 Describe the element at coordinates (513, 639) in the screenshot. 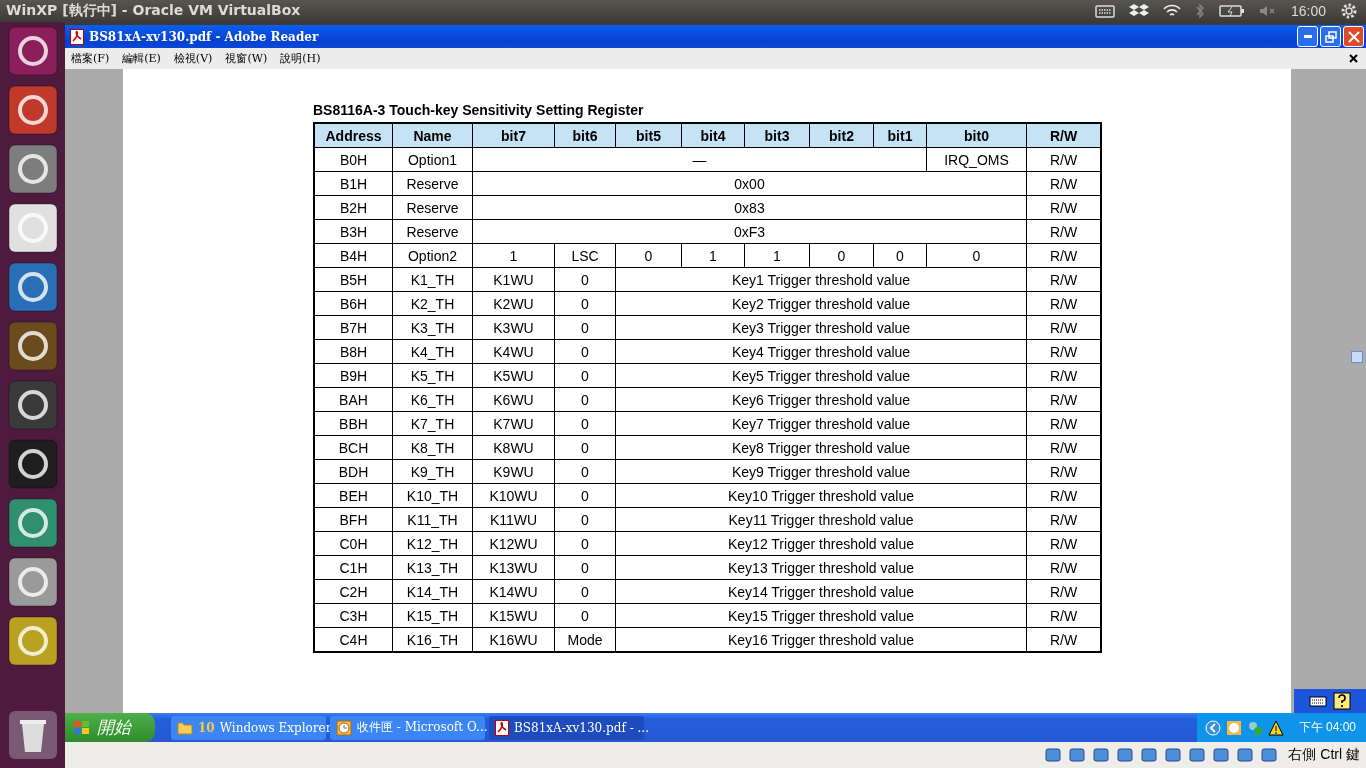

I see `table-cell: K16WU` at that location.